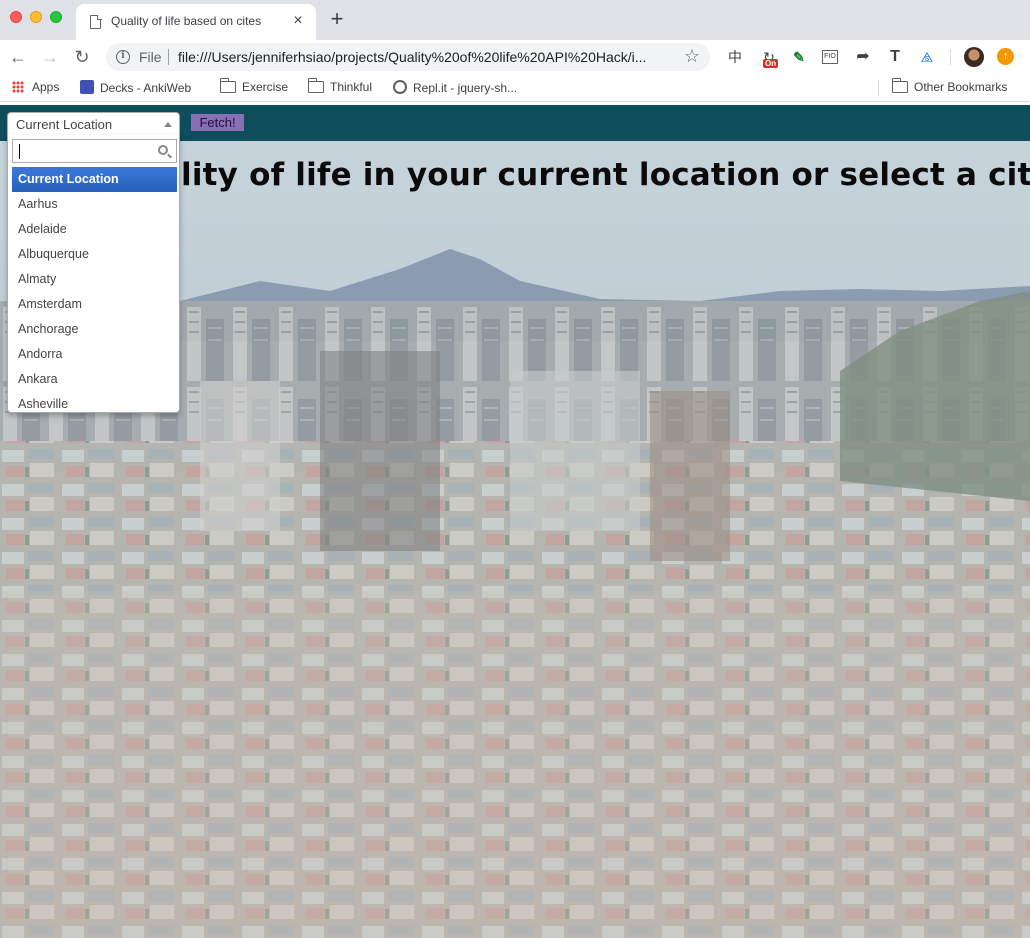  Describe the element at coordinates (692, 56) in the screenshot. I see `bookmark-star-icon: ☆` at that location.